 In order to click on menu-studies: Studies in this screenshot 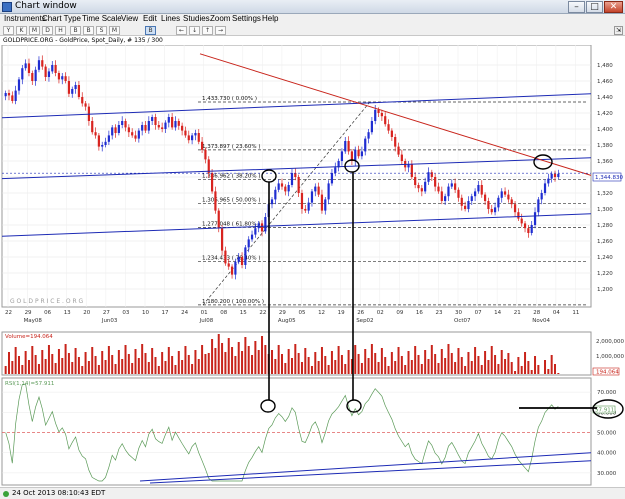, I will do `click(196, 18)`.